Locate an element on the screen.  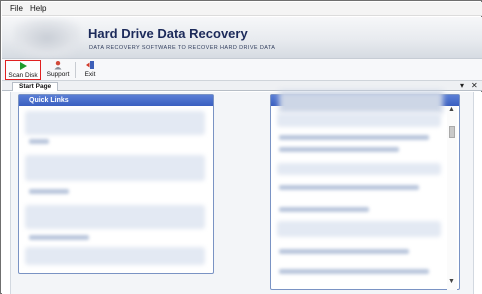
scroll-up-icon: ▲ is located at coordinates (451, 109).